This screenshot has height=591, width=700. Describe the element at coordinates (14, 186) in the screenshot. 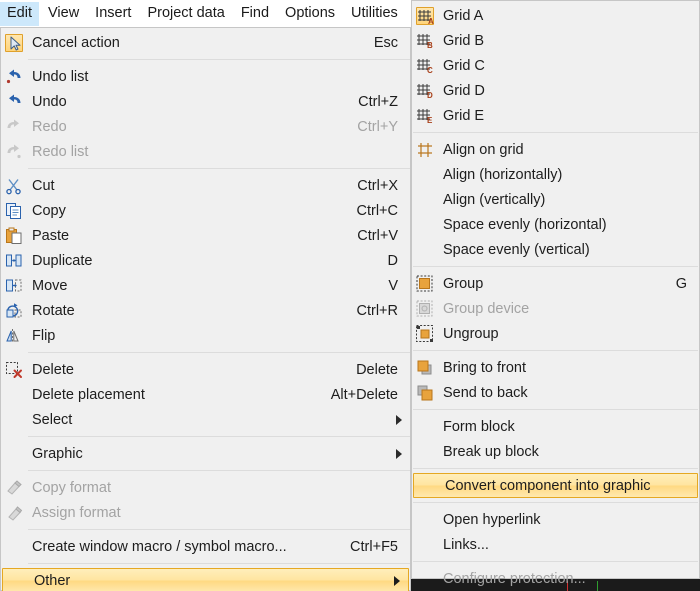

I see `scissors-icon` at that location.